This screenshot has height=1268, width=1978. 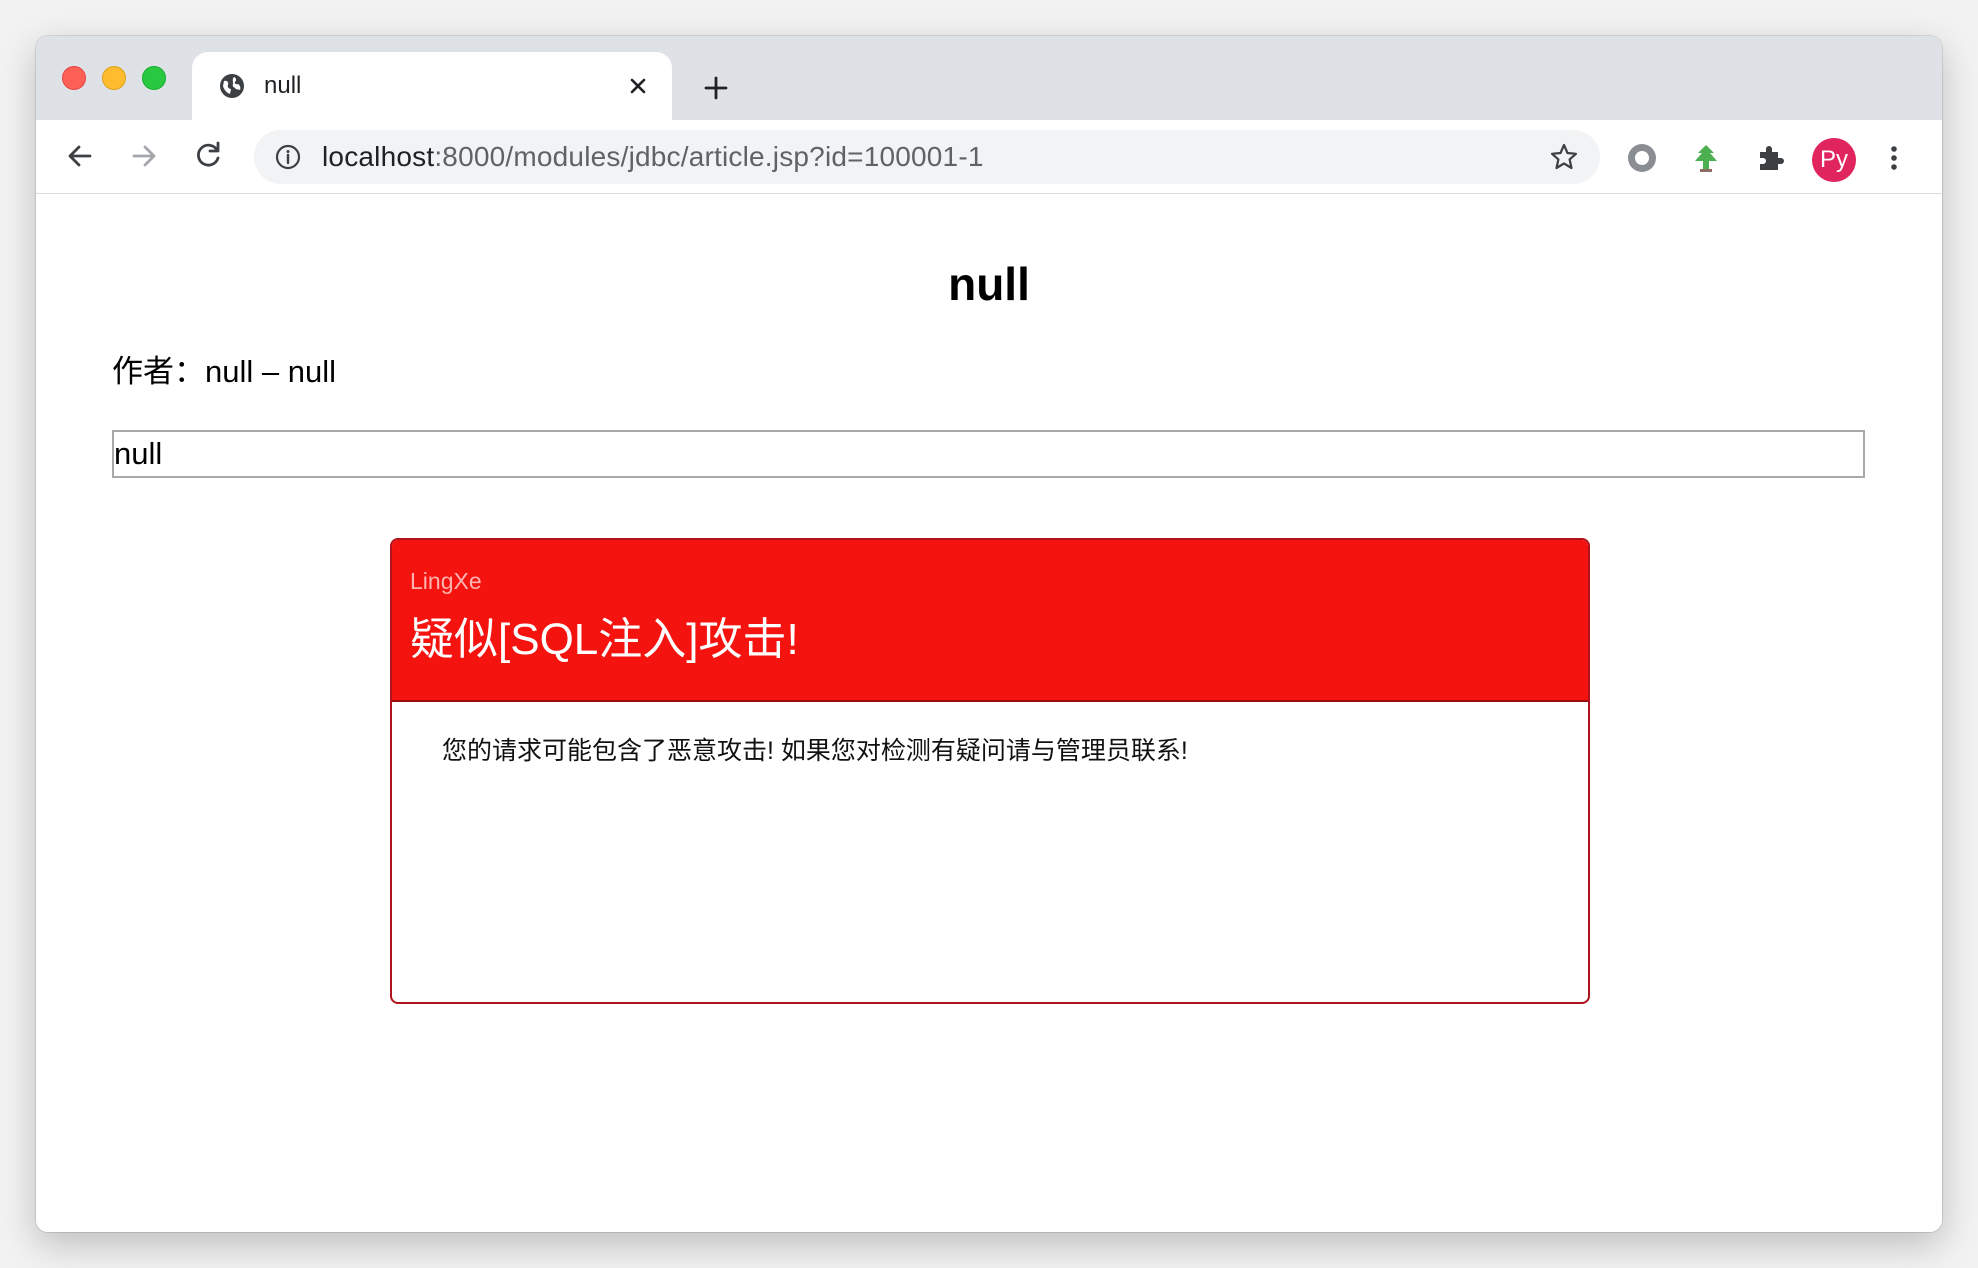 What do you see at coordinates (638, 86) in the screenshot?
I see `close-icon` at bounding box center [638, 86].